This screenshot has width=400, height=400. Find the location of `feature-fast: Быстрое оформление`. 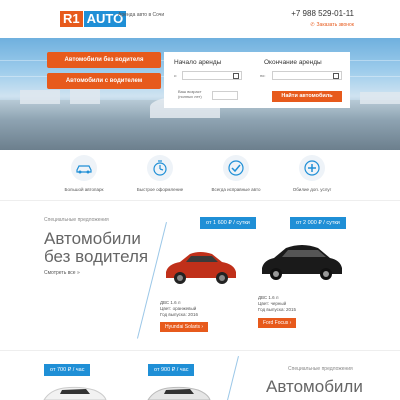

feature-fast: Быстрое оформление is located at coordinates (160, 173).